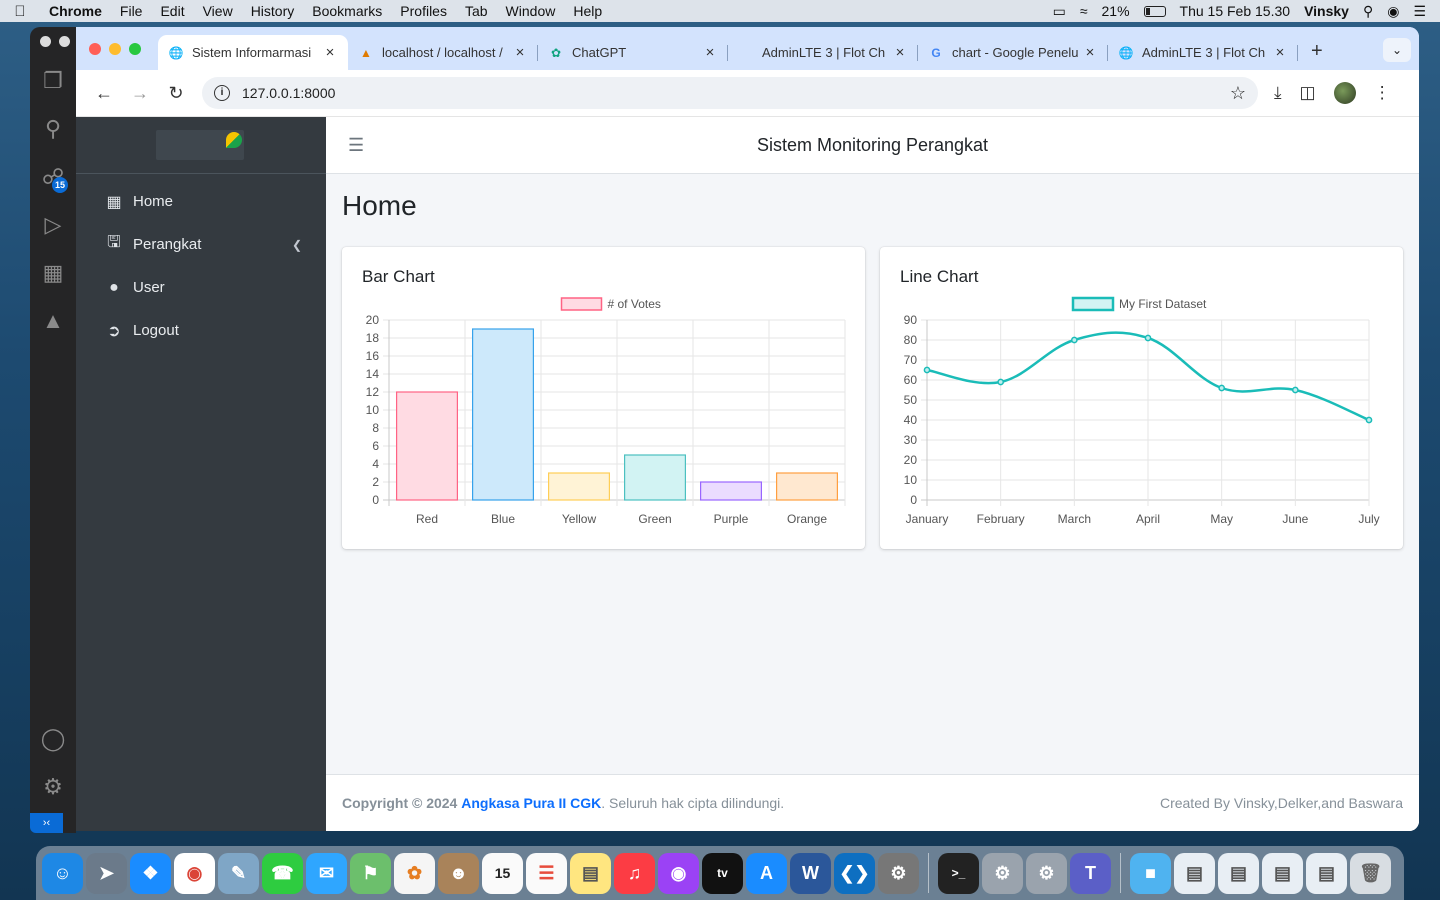 Image resolution: width=1440 pixels, height=900 pixels. I want to click on menu-help: Help, so click(587, 11).